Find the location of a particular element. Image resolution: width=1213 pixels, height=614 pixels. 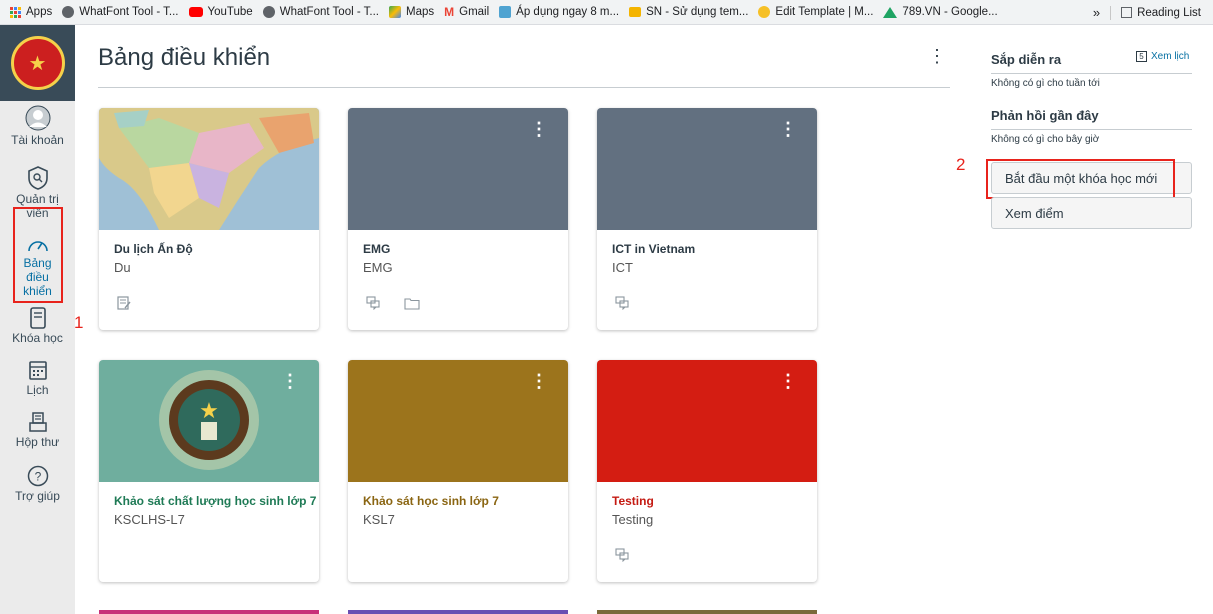

course-card: ⋮ EMG EMG is located at coordinates (458, 219).